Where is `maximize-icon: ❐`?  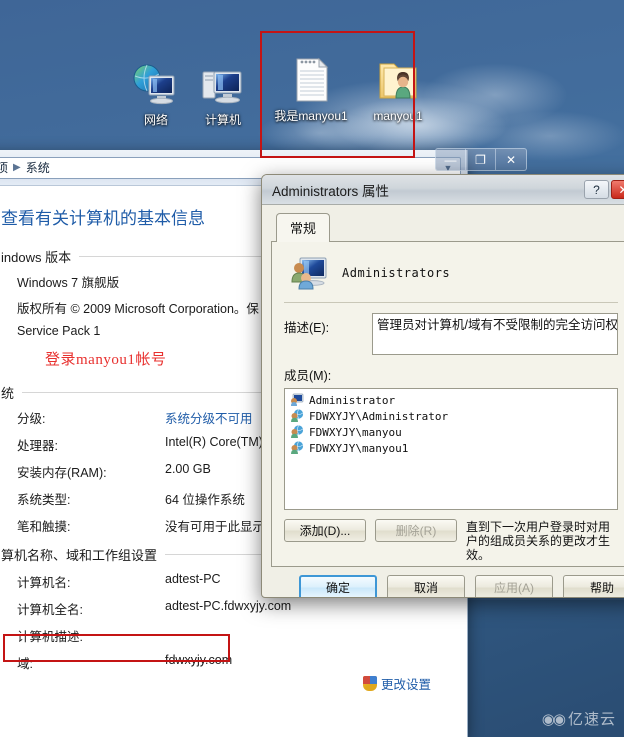
maximize-icon: ❐ is located at coordinates (481, 159).